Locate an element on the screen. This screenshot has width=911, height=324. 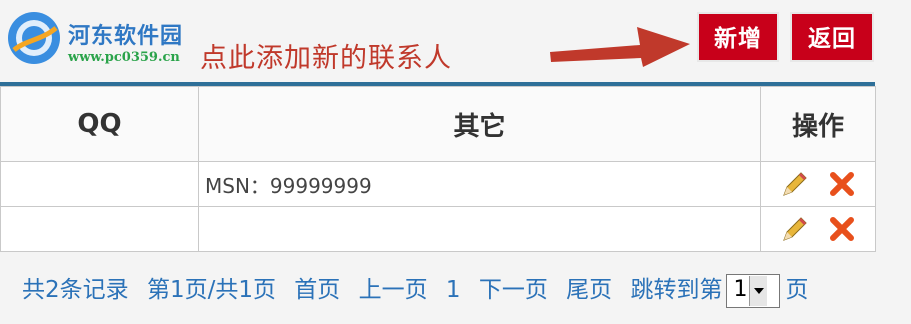
site-logo-icon is located at coordinates (34, 38).